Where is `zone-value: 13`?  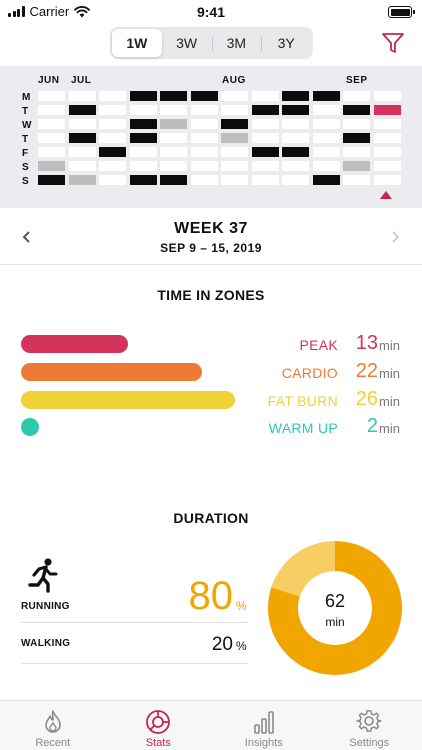 zone-value: 13 is located at coordinates (366, 343).